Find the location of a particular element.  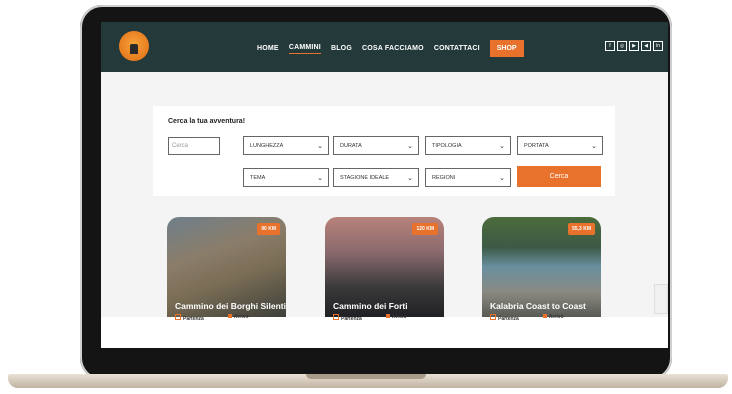

nav-blog: BLOG is located at coordinates (341, 48).